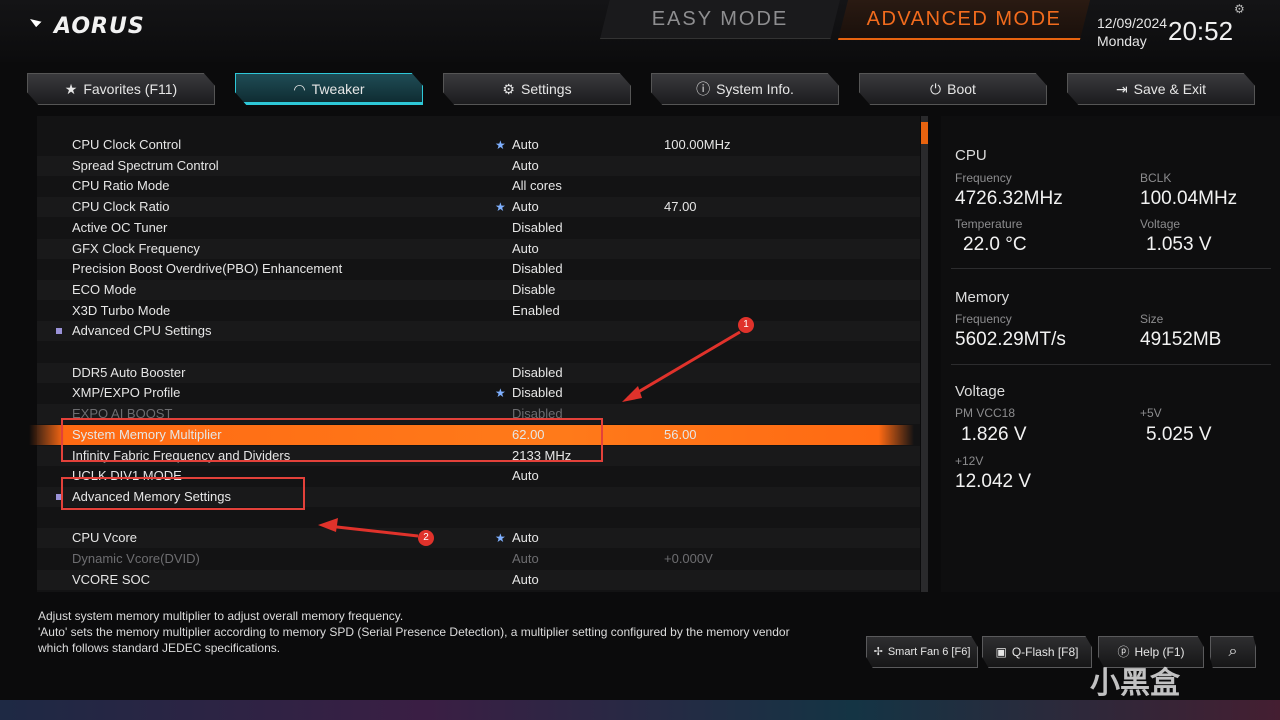  I want to click on search-icon: ⌕, so click(1233, 651).